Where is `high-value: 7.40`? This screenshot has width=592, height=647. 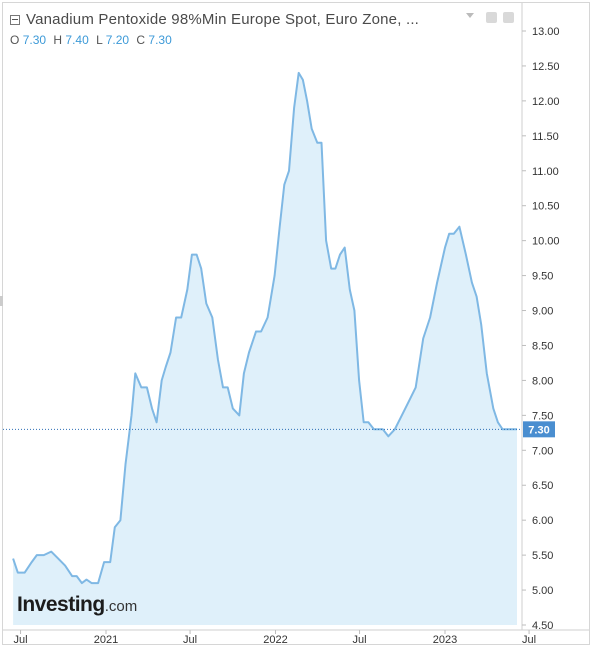 high-value: 7.40 is located at coordinates (77, 40).